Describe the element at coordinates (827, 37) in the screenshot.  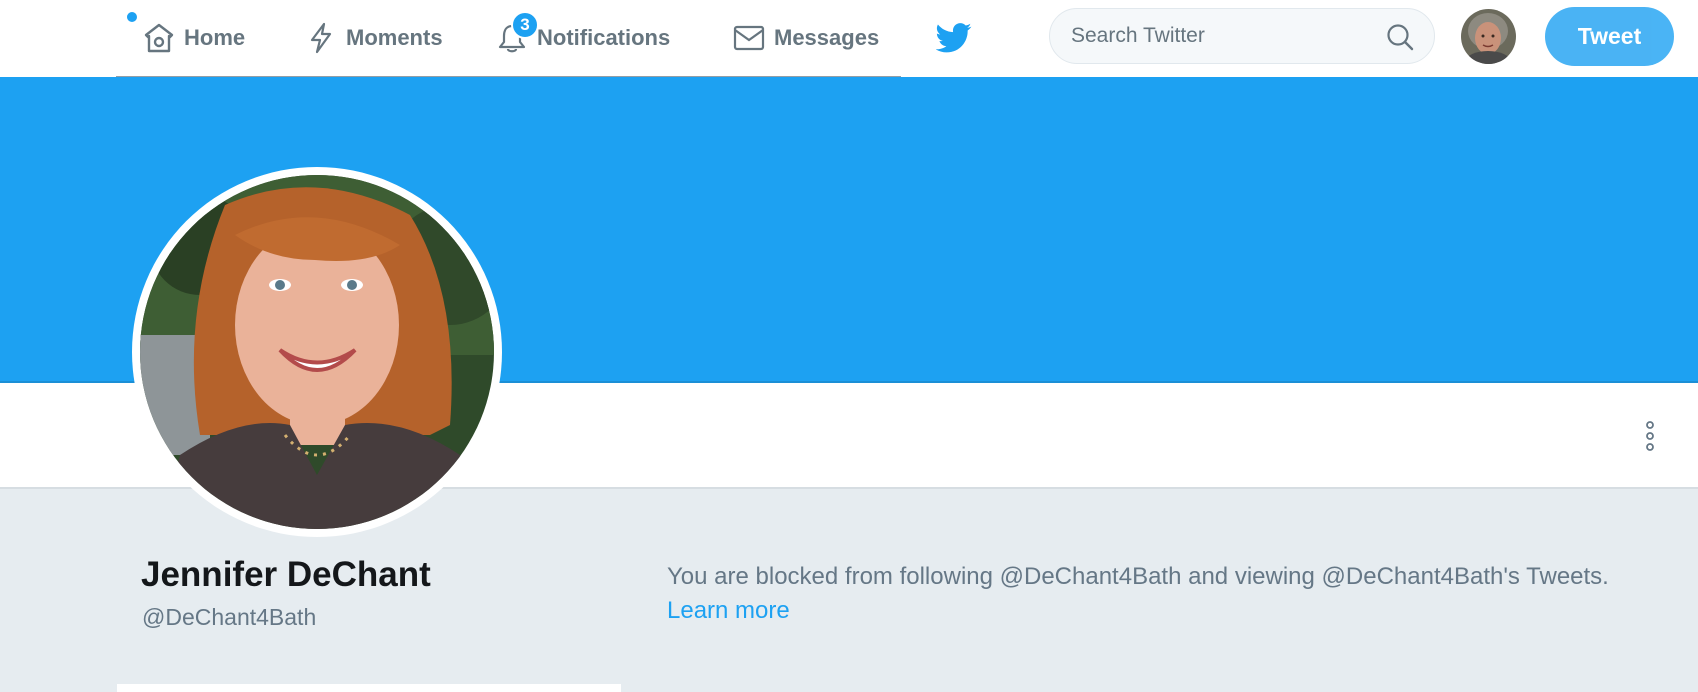
I see `nav-messages-label: Messages` at that location.